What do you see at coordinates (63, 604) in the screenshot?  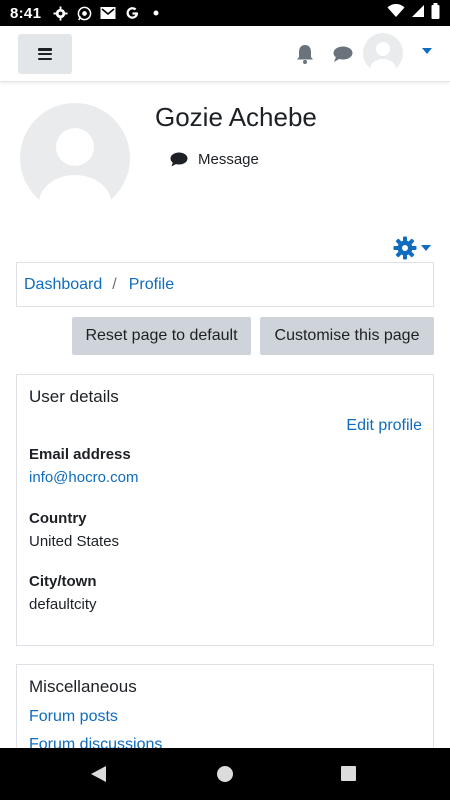 I see `city-value: defaultcity` at bounding box center [63, 604].